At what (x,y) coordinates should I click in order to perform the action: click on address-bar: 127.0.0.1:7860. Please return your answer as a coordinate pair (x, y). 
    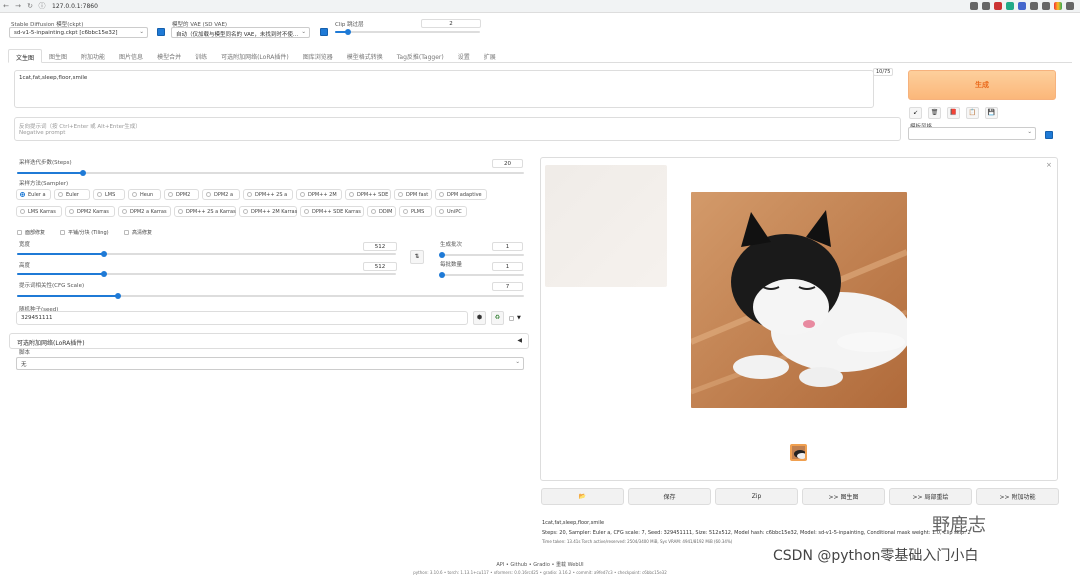
    Looking at the image, I should click on (75, 6).